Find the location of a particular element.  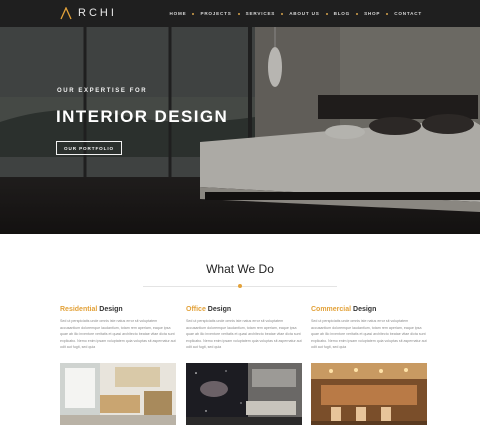

commercial-image is located at coordinates (369, 394).